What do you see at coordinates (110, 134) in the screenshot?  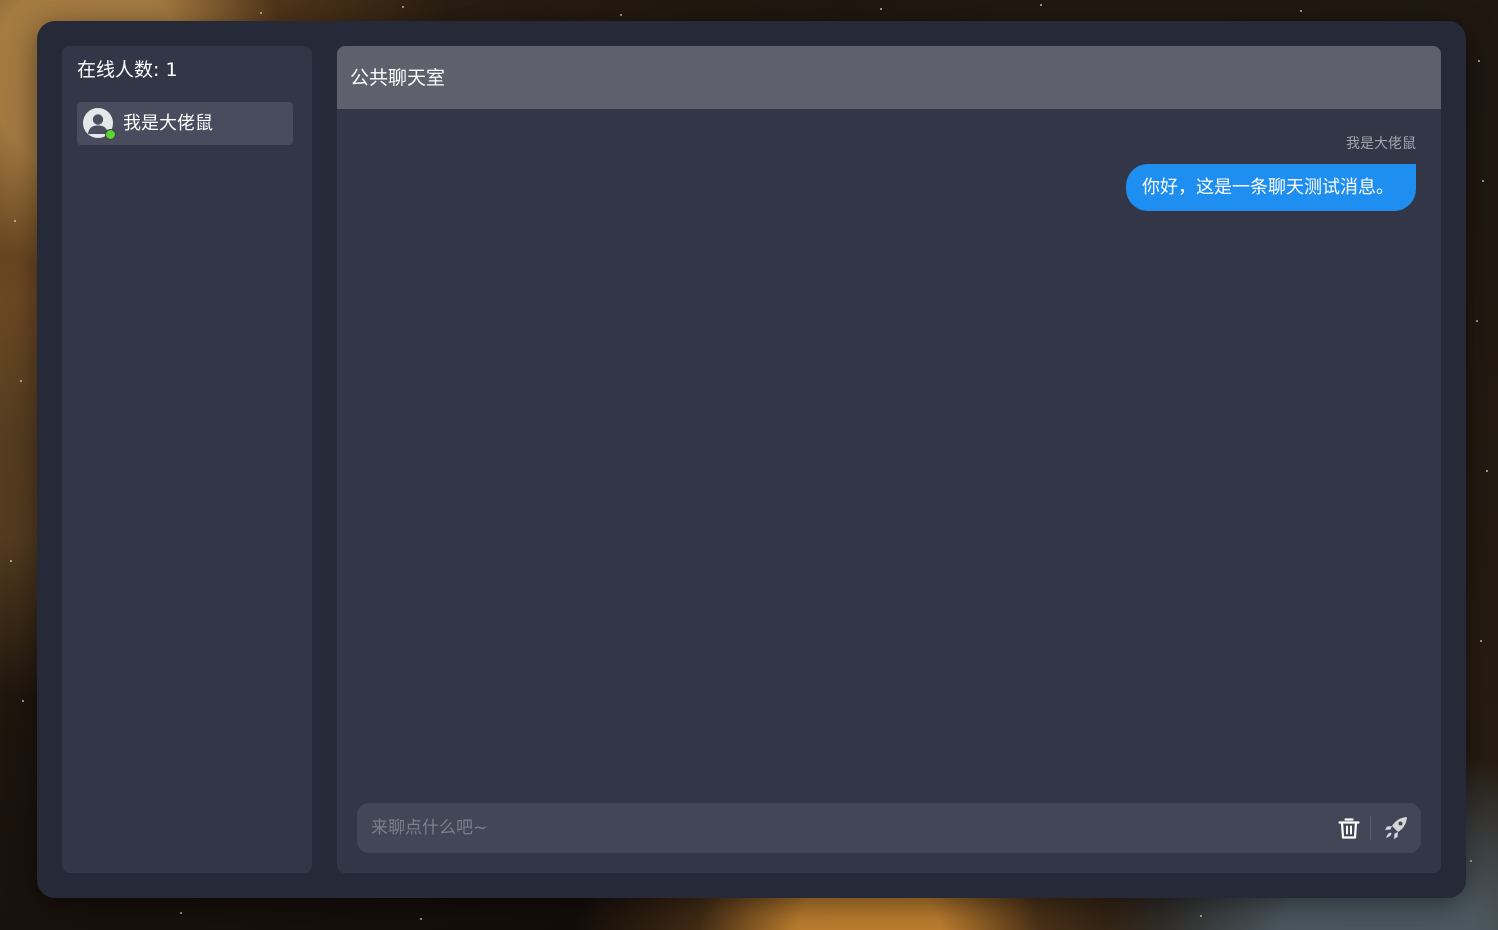 I see `online-status-dot` at bounding box center [110, 134].